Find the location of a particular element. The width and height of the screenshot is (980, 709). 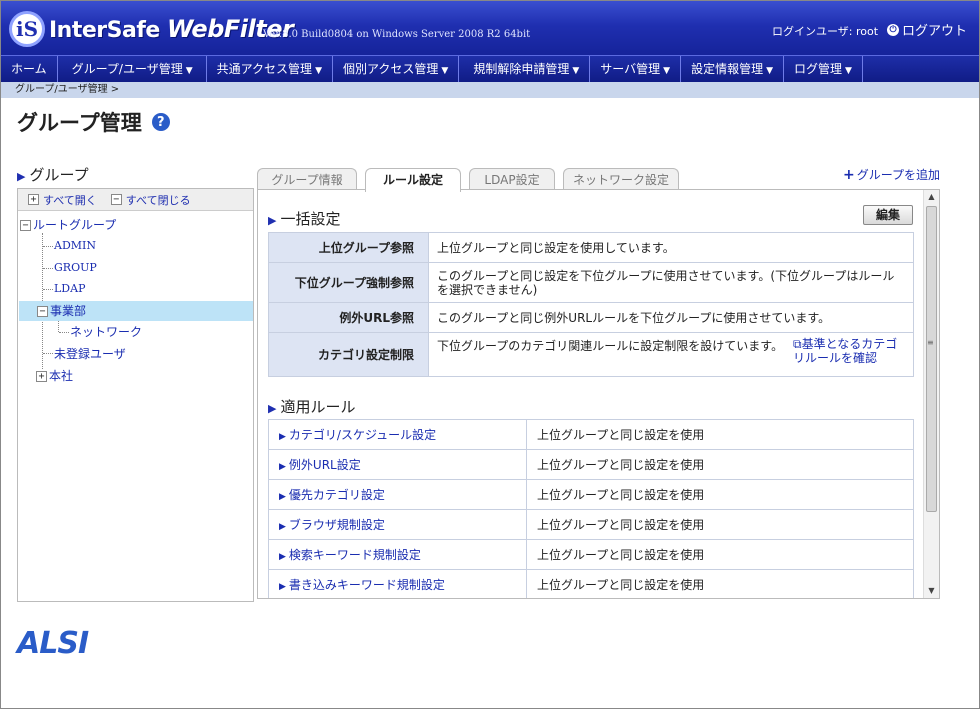

tab-rule-settings: ルール設定 is located at coordinates (413, 180).